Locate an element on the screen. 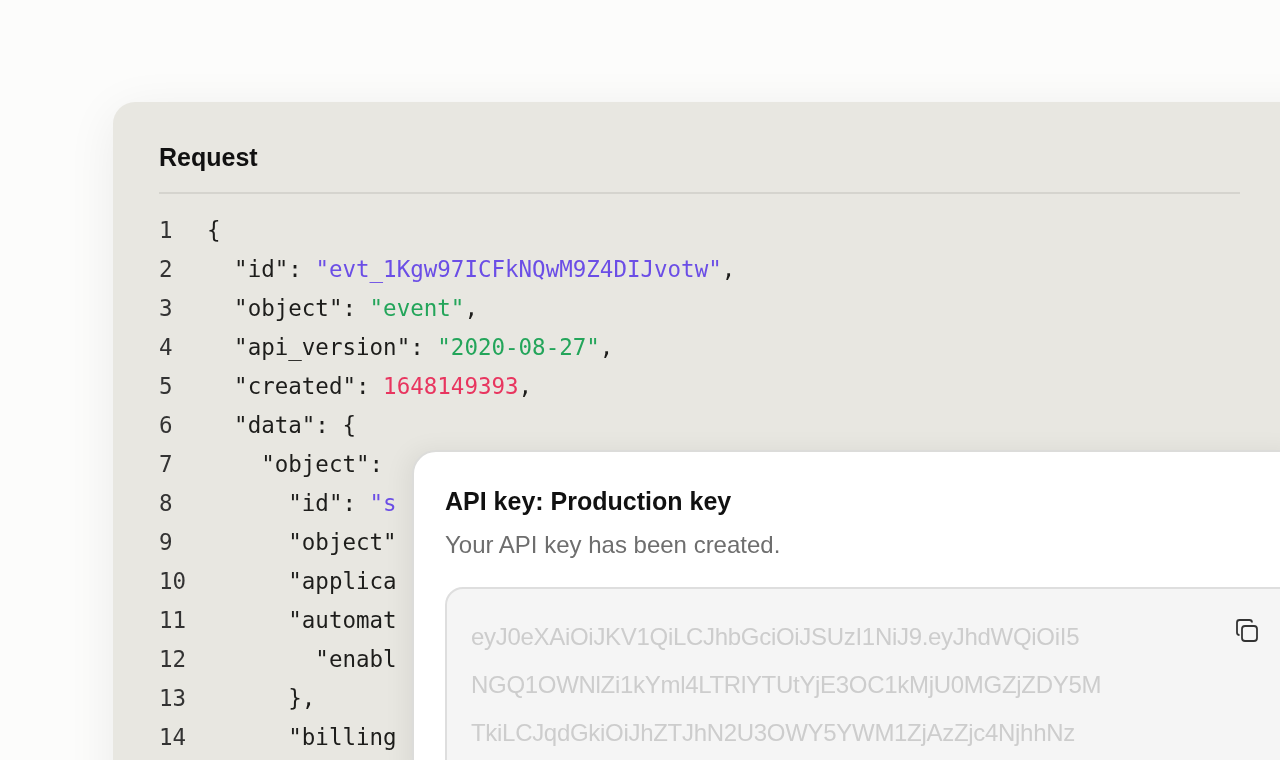  code-line: "billing is located at coordinates (342, 736).